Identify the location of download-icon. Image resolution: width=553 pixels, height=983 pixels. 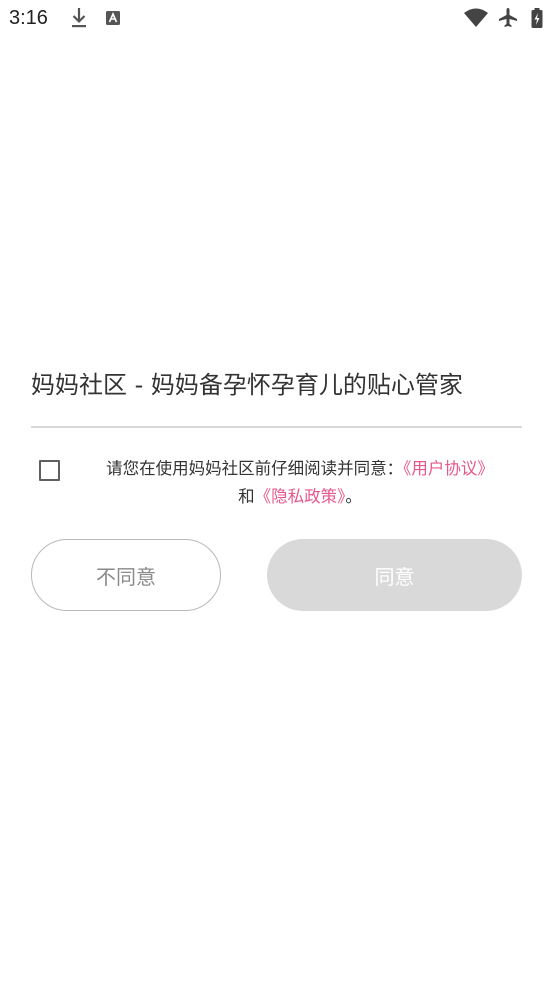
(79, 18).